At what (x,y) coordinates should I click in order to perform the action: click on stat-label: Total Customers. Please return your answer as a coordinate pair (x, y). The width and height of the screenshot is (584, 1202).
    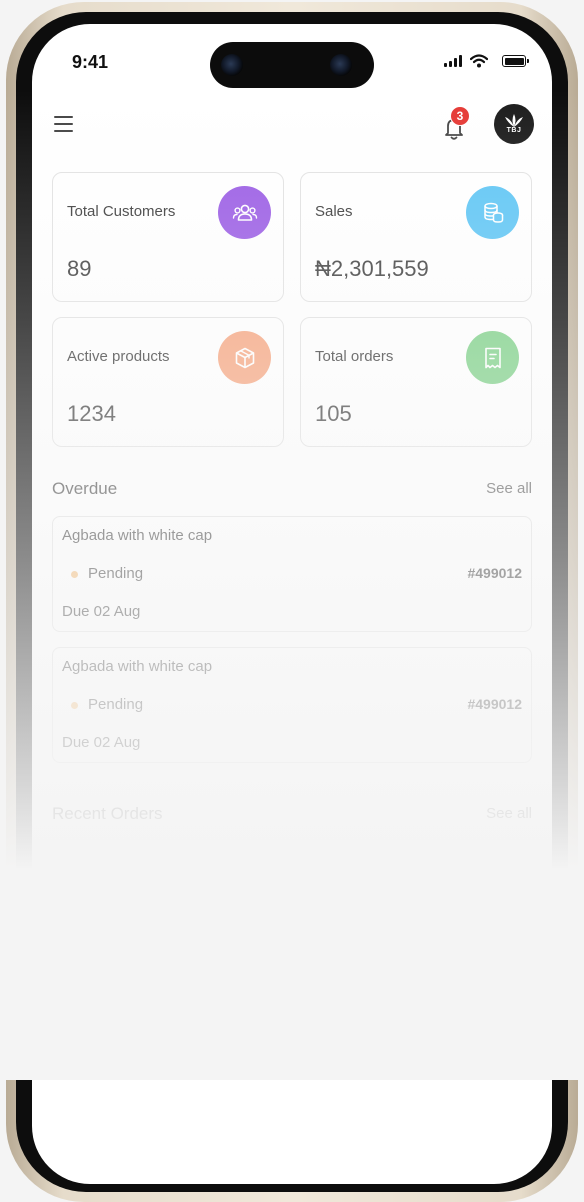
    Looking at the image, I should click on (121, 211).